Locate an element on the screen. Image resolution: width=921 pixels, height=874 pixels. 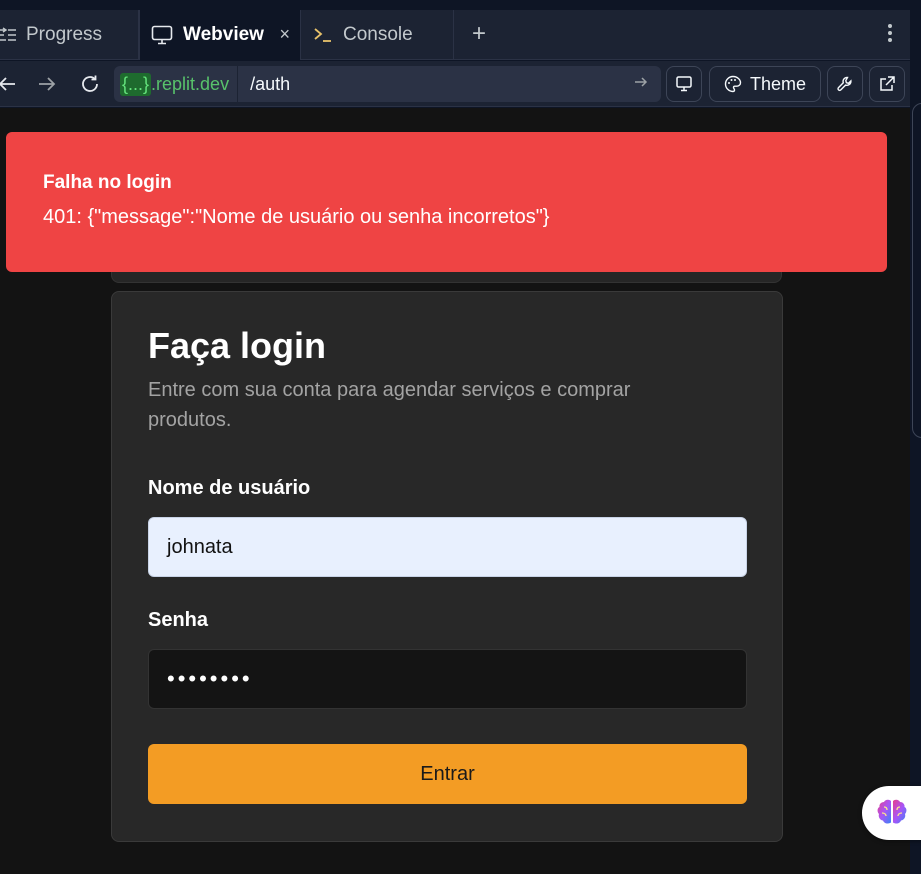
url-host: {...} .replit.dev is located at coordinates (176, 84).